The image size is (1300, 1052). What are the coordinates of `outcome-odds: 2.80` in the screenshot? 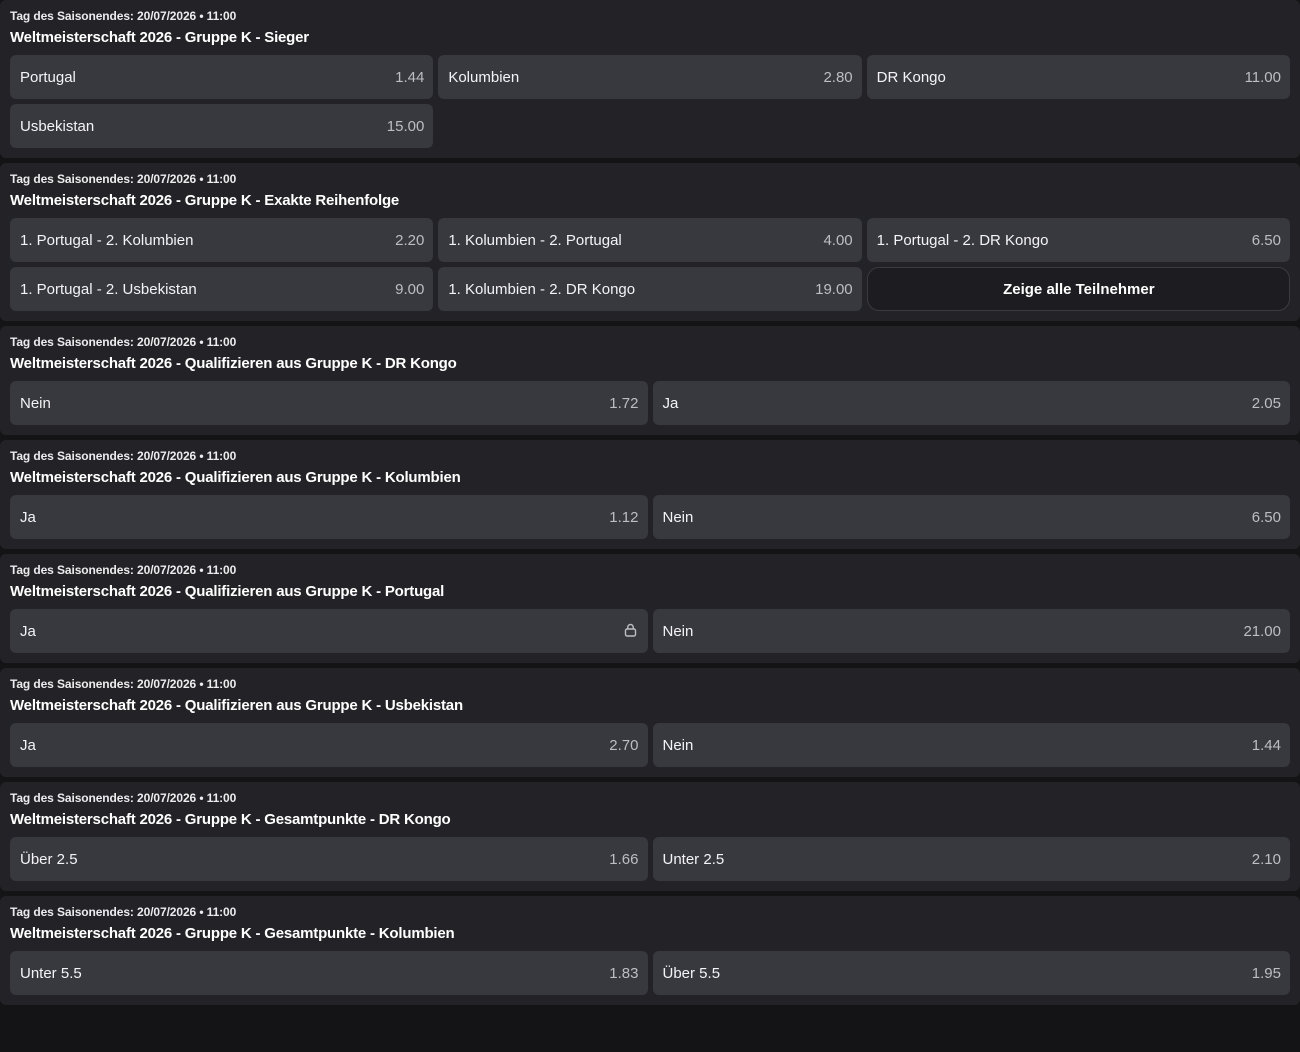 It's located at (838, 77).